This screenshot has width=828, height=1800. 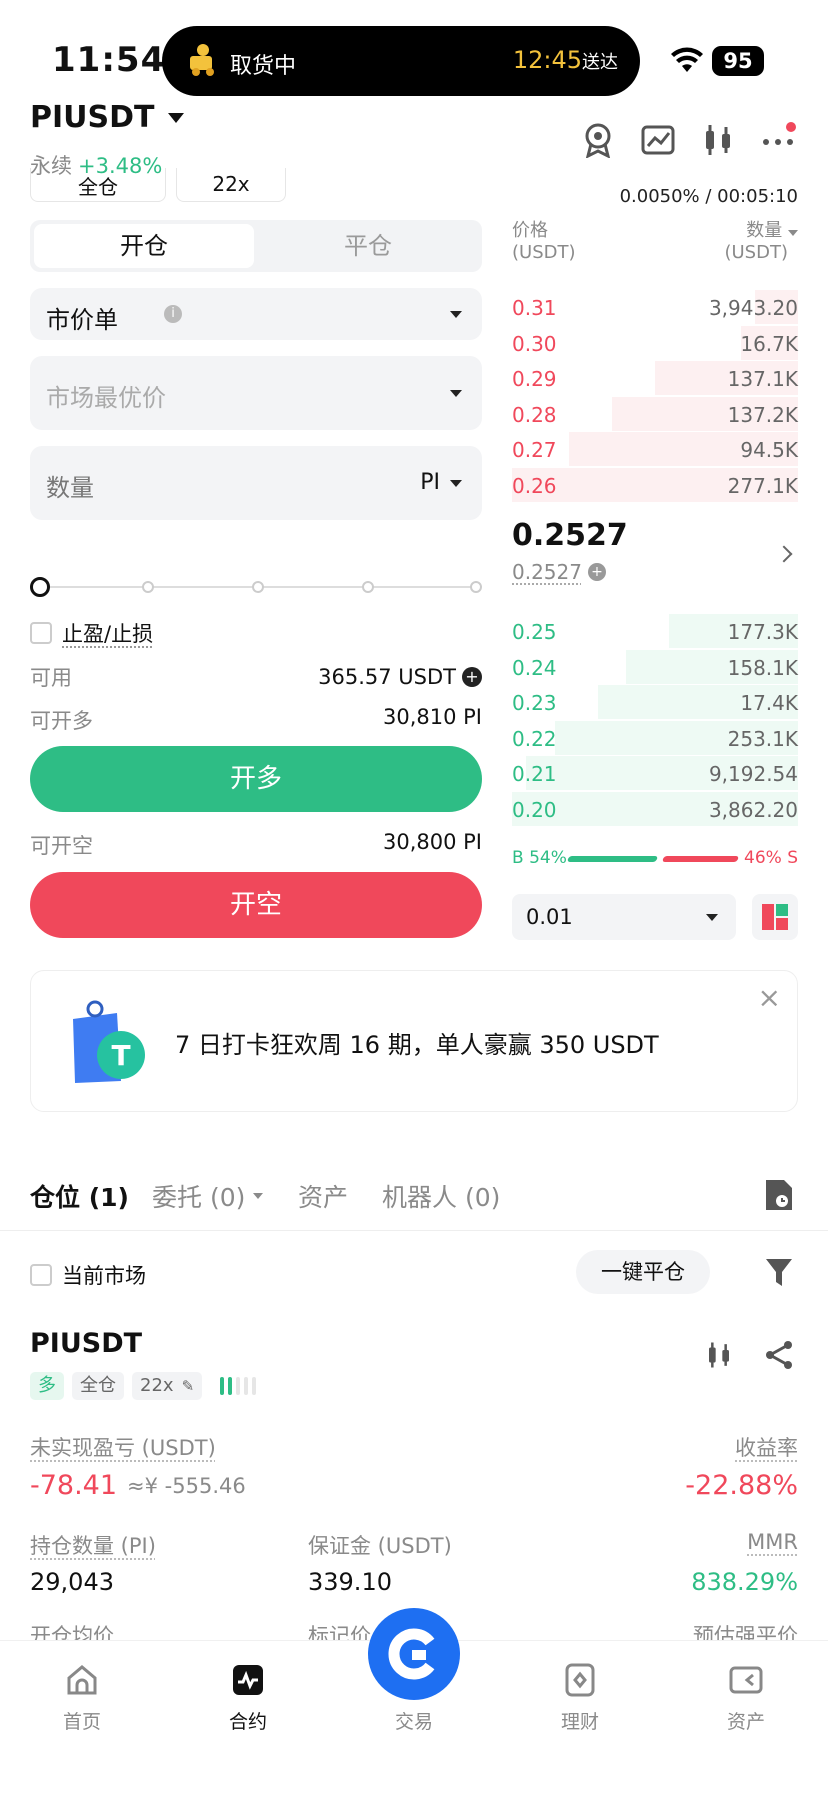 I want to click on promo-banner: T 7 日打卡狂欢周 16 期，单人豪赢 350 USDT ×, so click(x=414, y=1041).